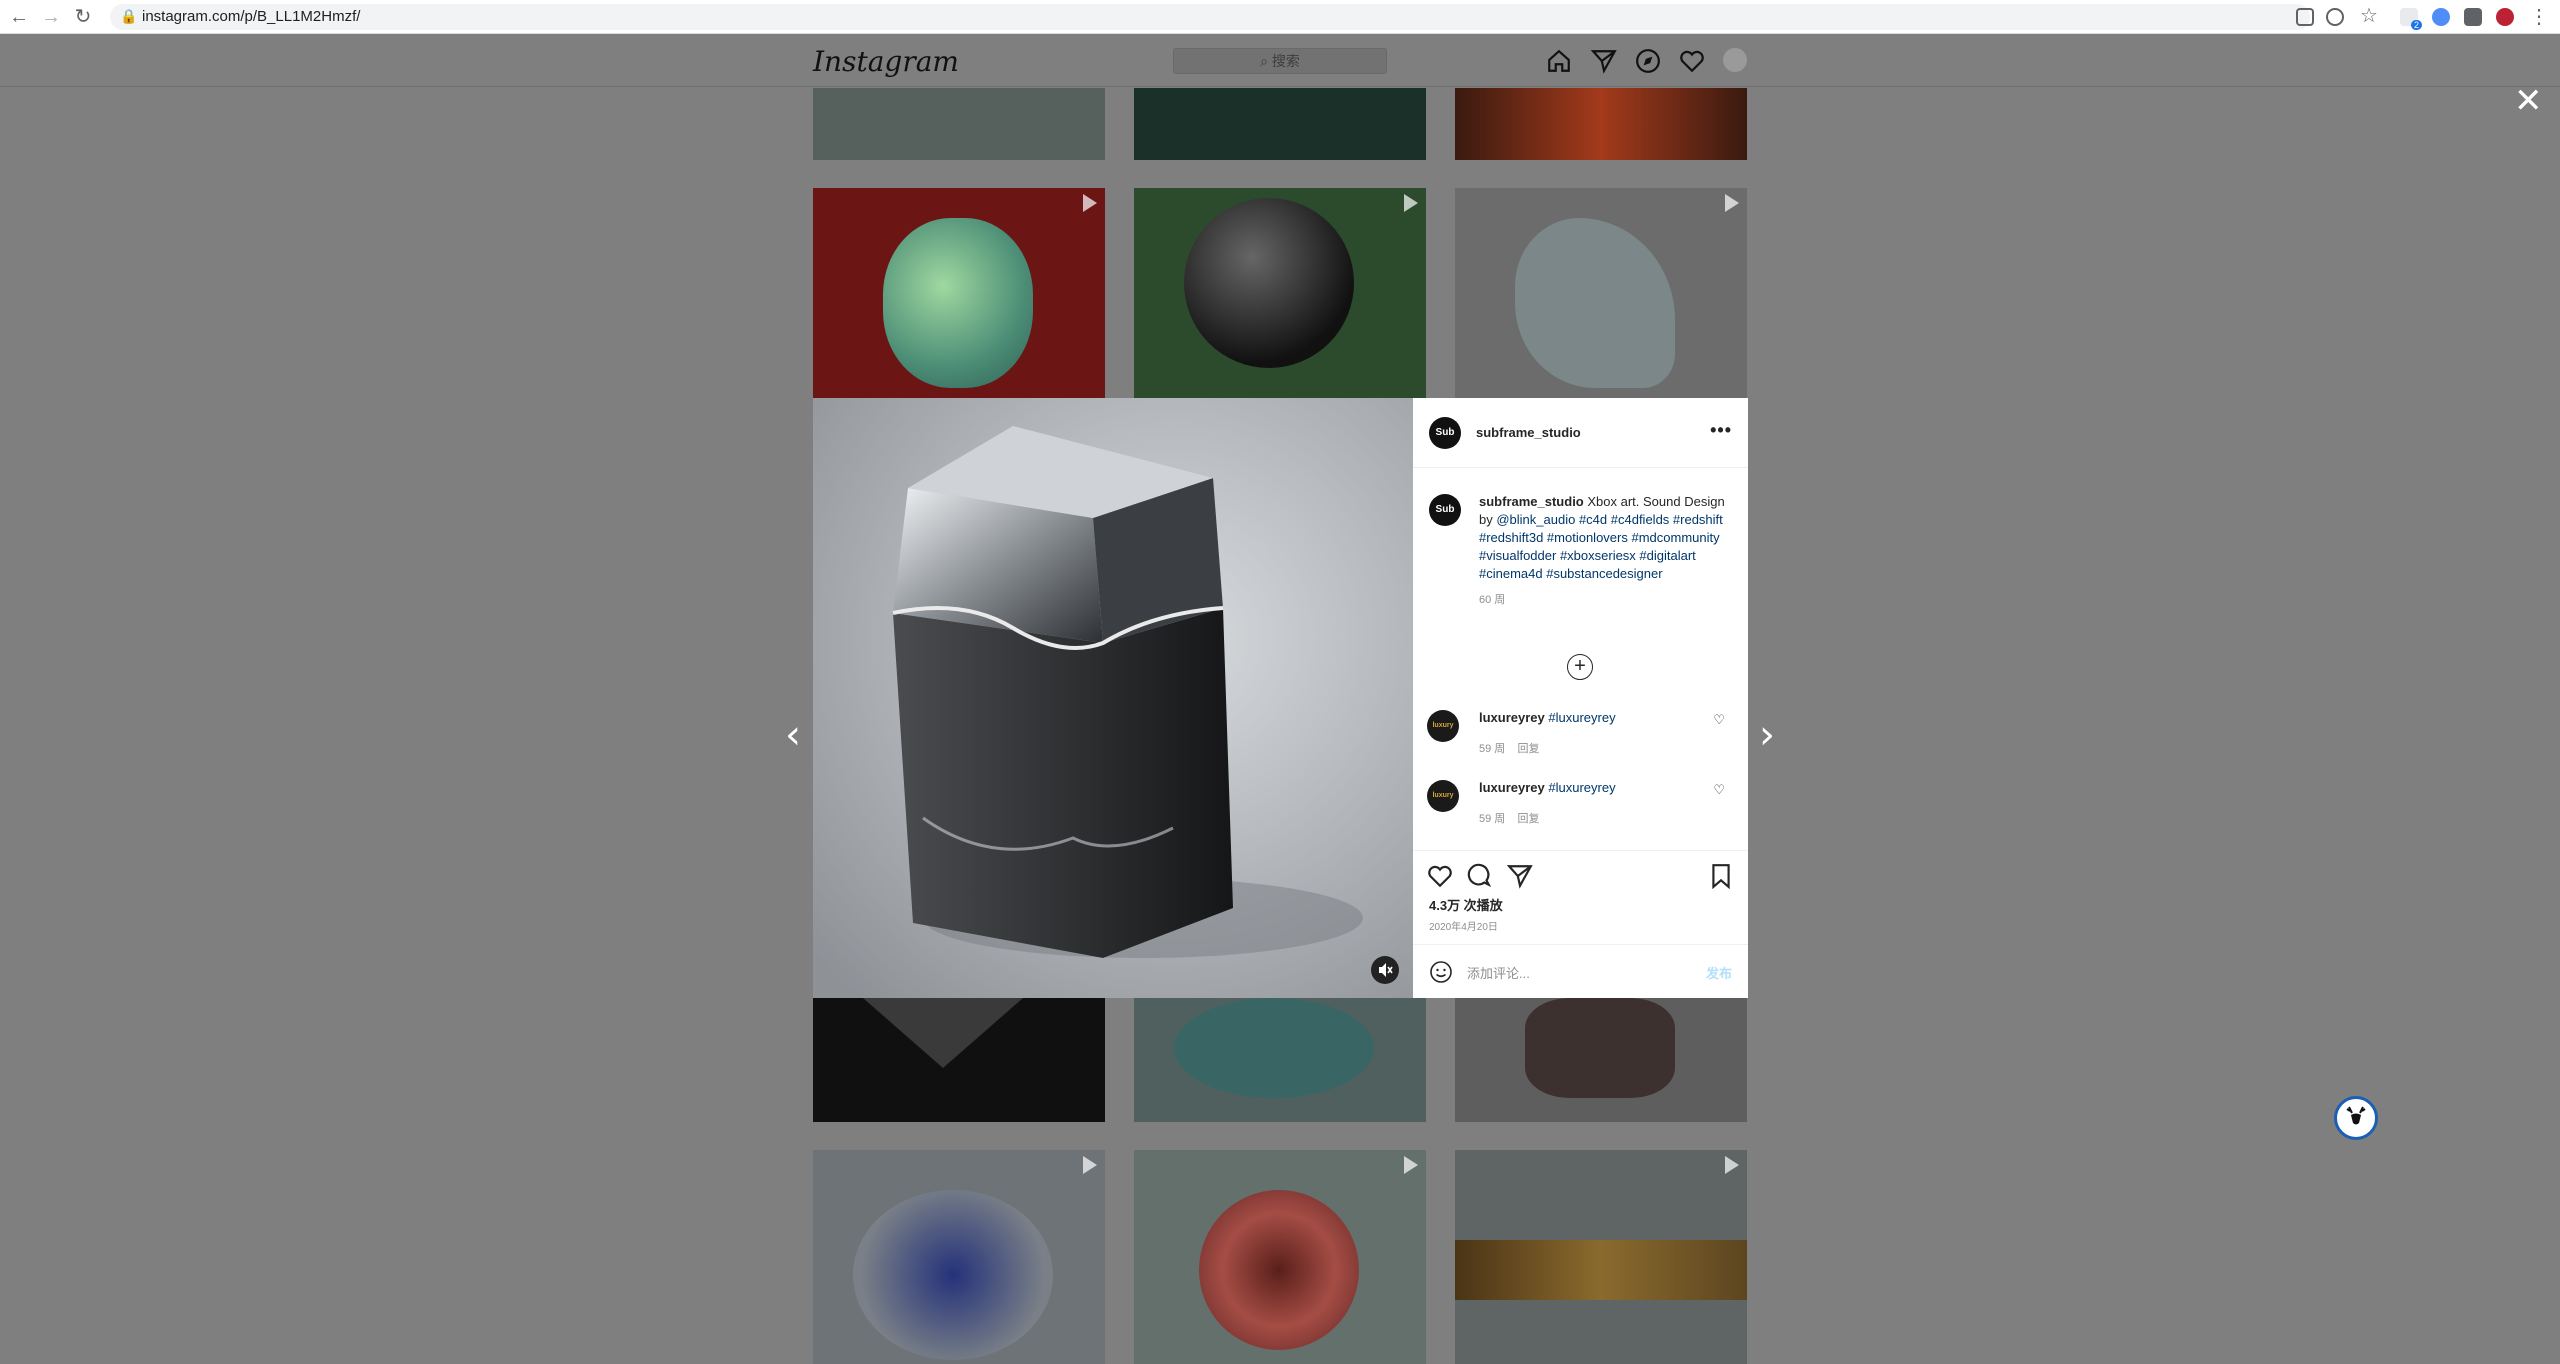 The width and height of the screenshot is (2560, 1364). Describe the element at coordinates (1445, 433) in the screenshot. I see `author-avatar: Sub` at that location.